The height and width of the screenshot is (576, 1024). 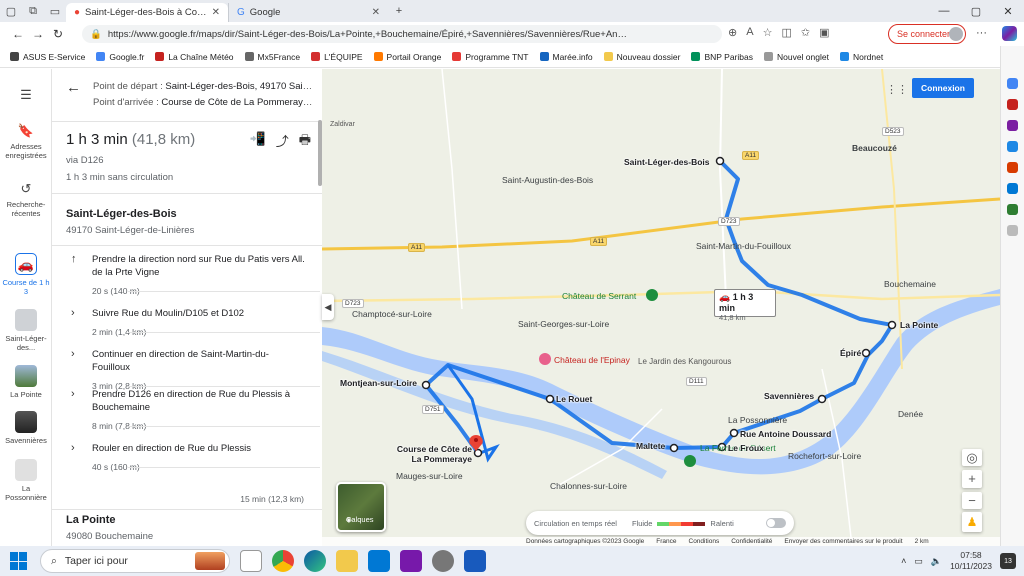 I want to click on network-icon: ▭, so click(x=918, y=561).